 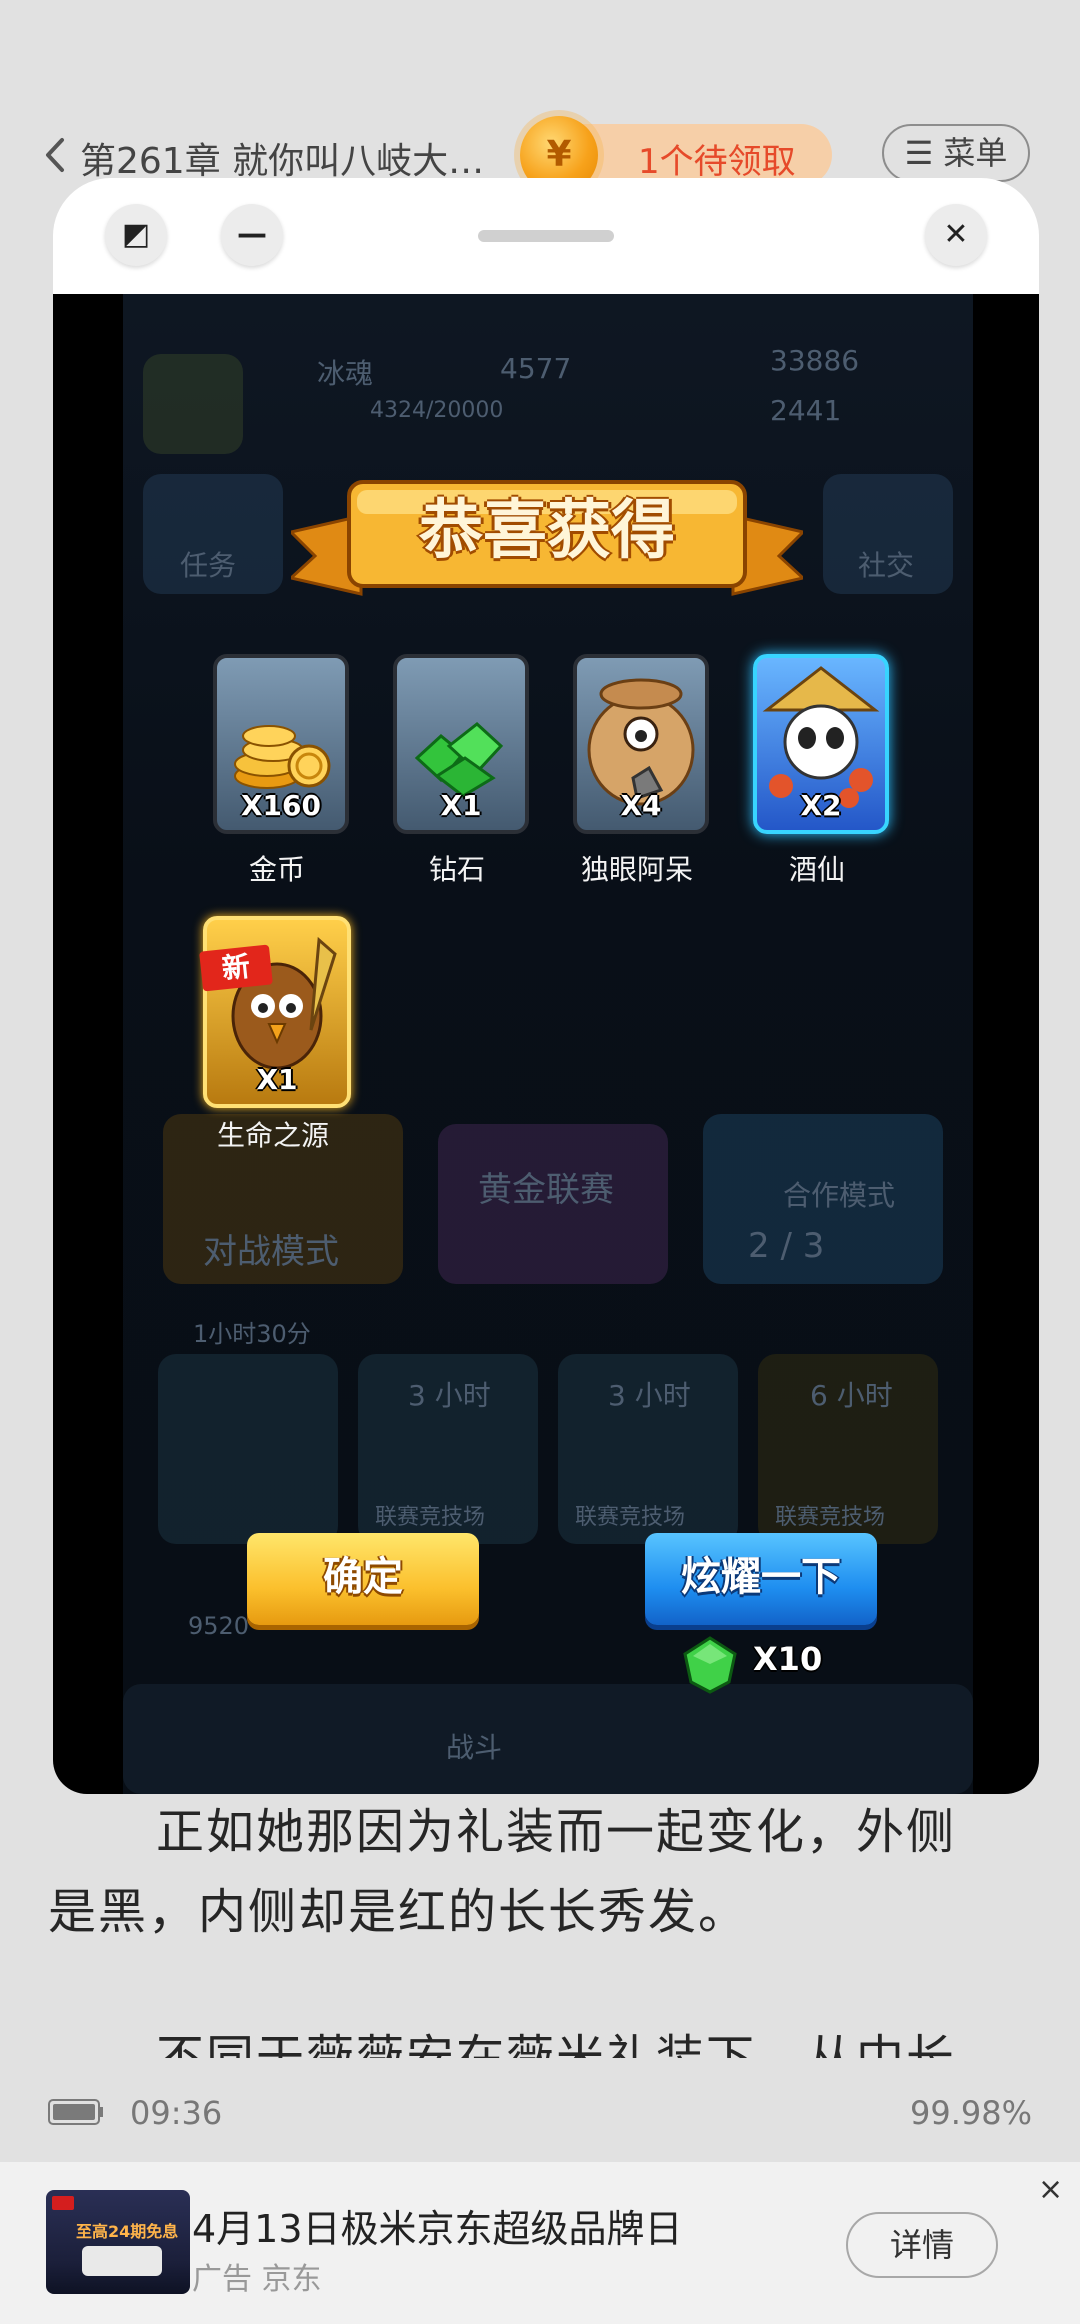 I want to click on reader-cutoff-line: 不同于薇薇安在薇米礼装下，从中长, so click(x=540, y=2034).